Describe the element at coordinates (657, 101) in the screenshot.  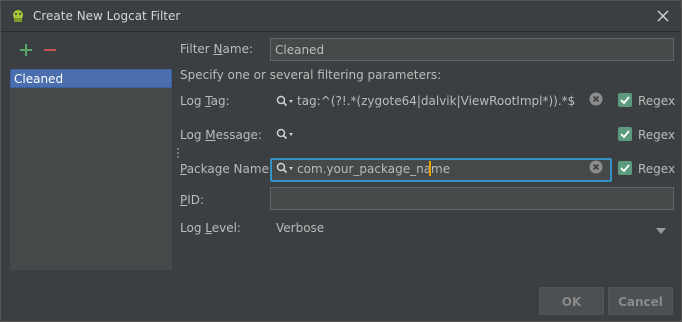
I see `log-tag-regex-label: Regex` at that location.